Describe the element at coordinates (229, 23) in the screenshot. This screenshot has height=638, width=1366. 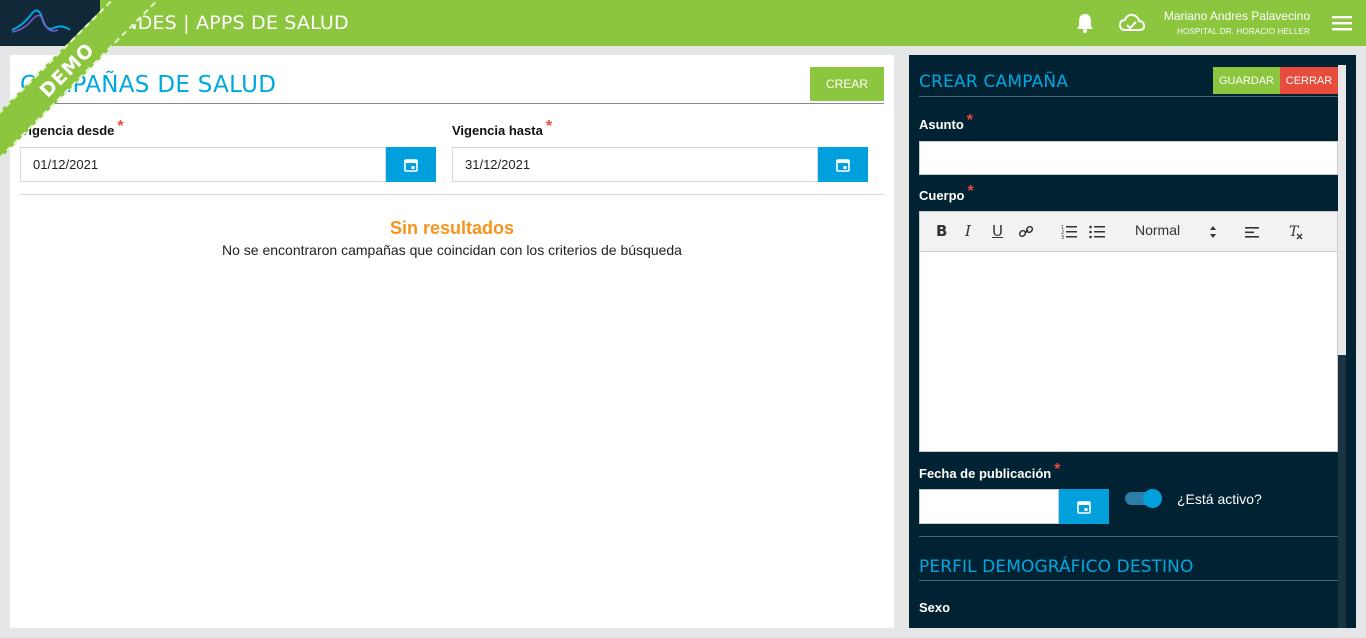
I see `app-title: ANDES | APPS DE SALUD` at that location.